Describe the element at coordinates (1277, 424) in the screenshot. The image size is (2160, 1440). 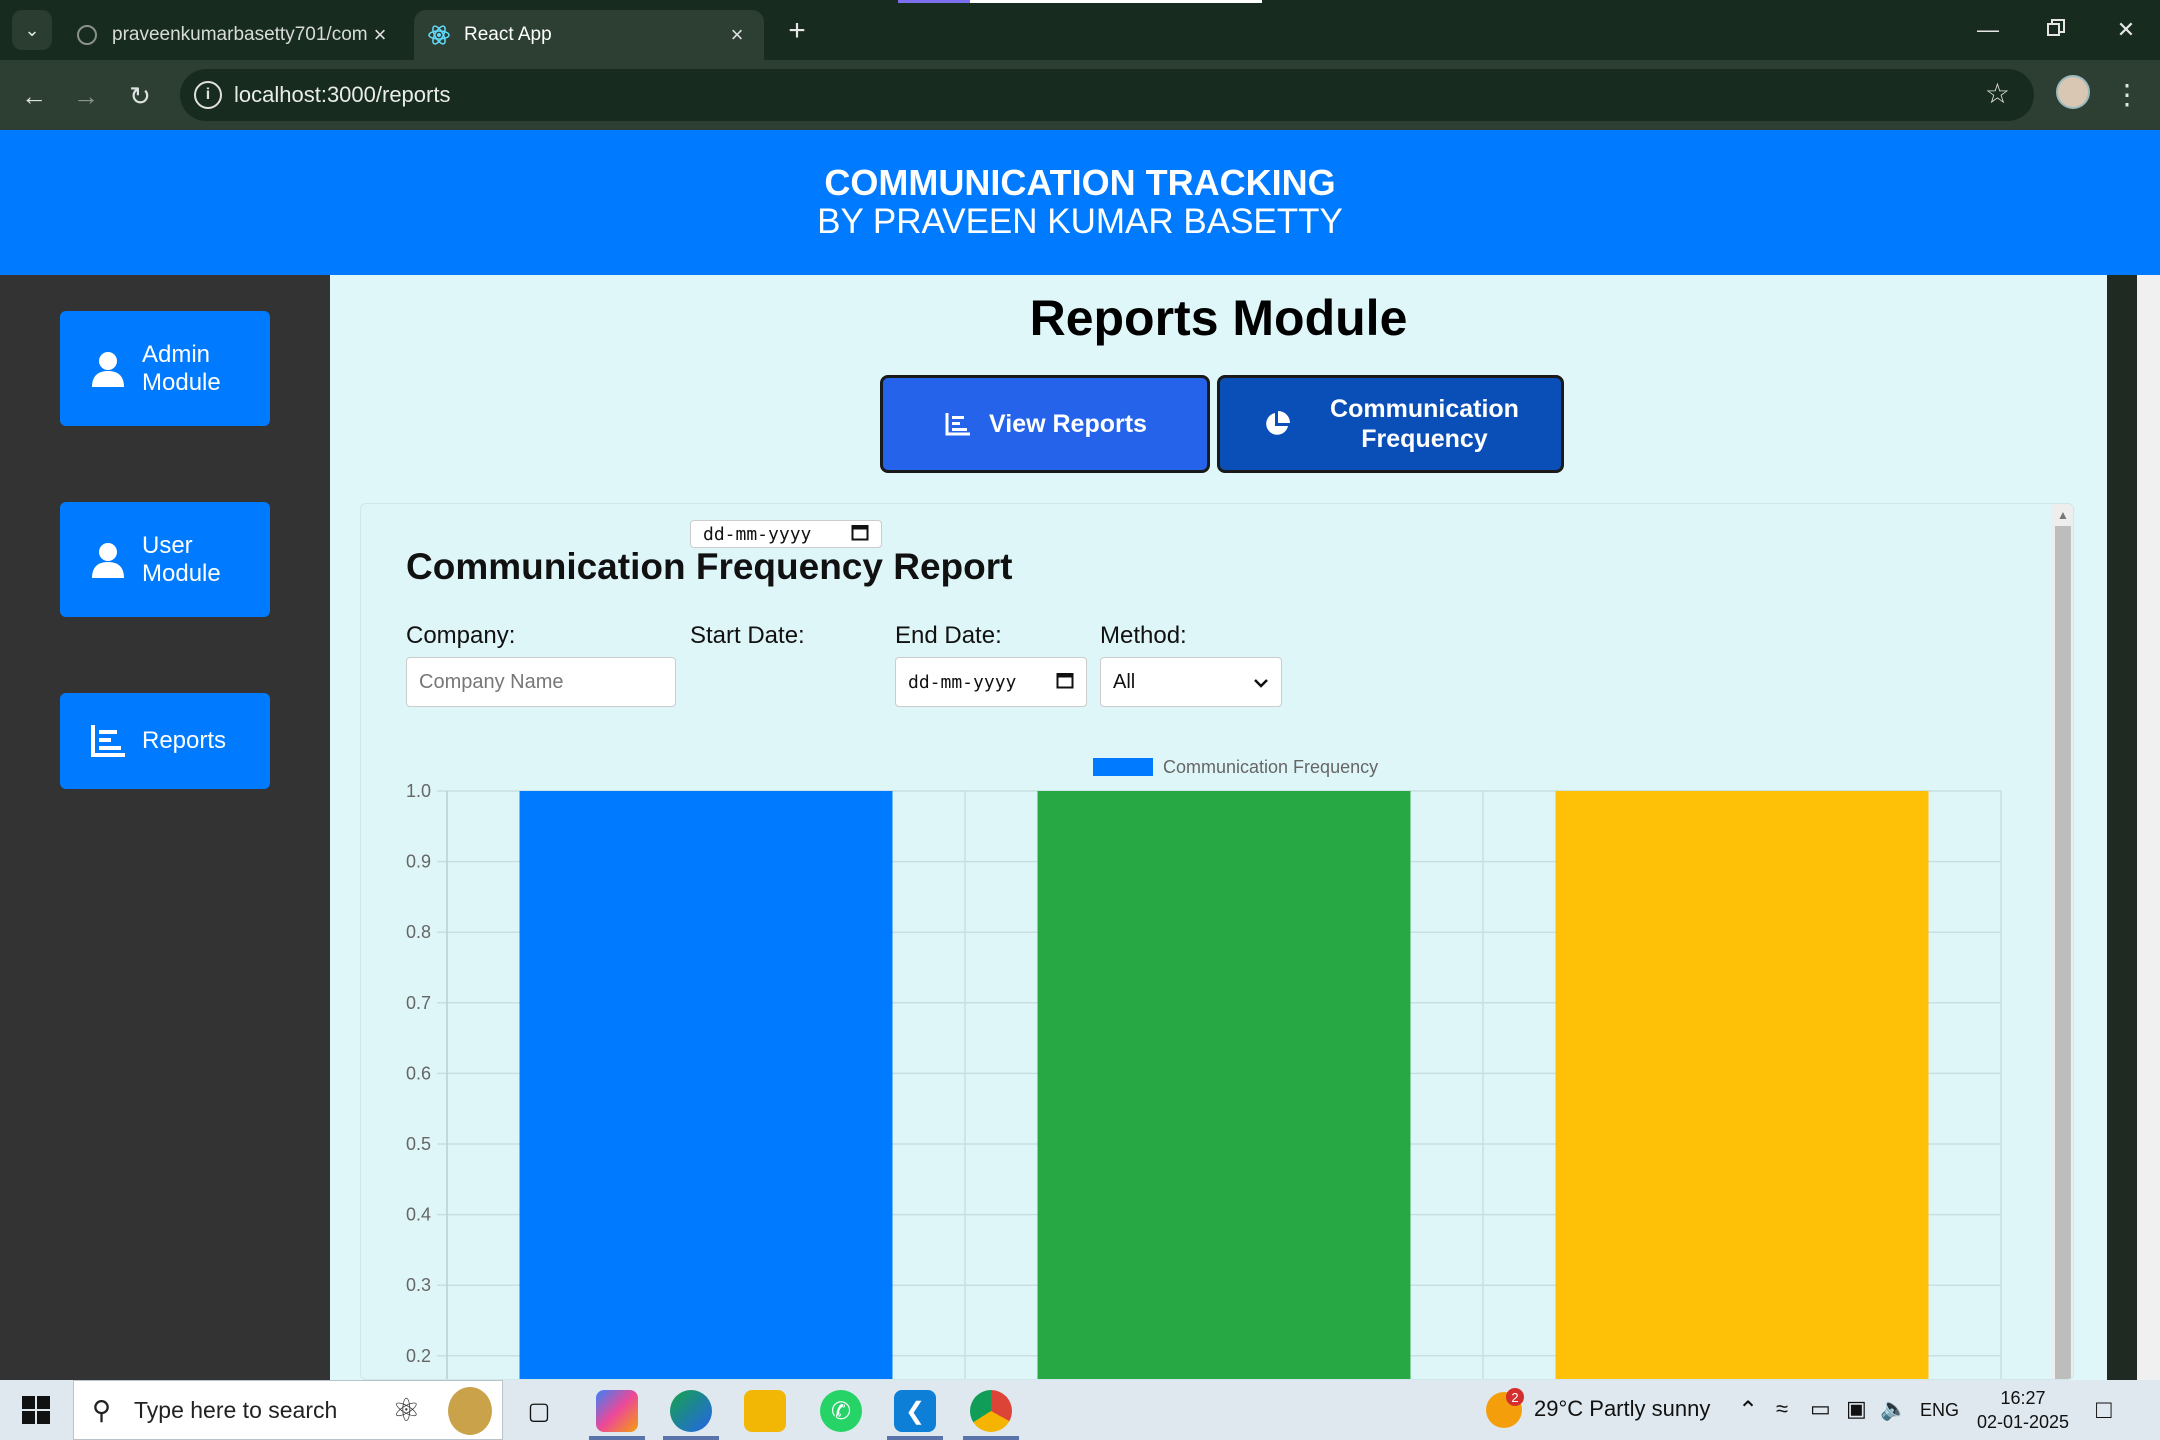
I see `pie-chart-icon` at that location.